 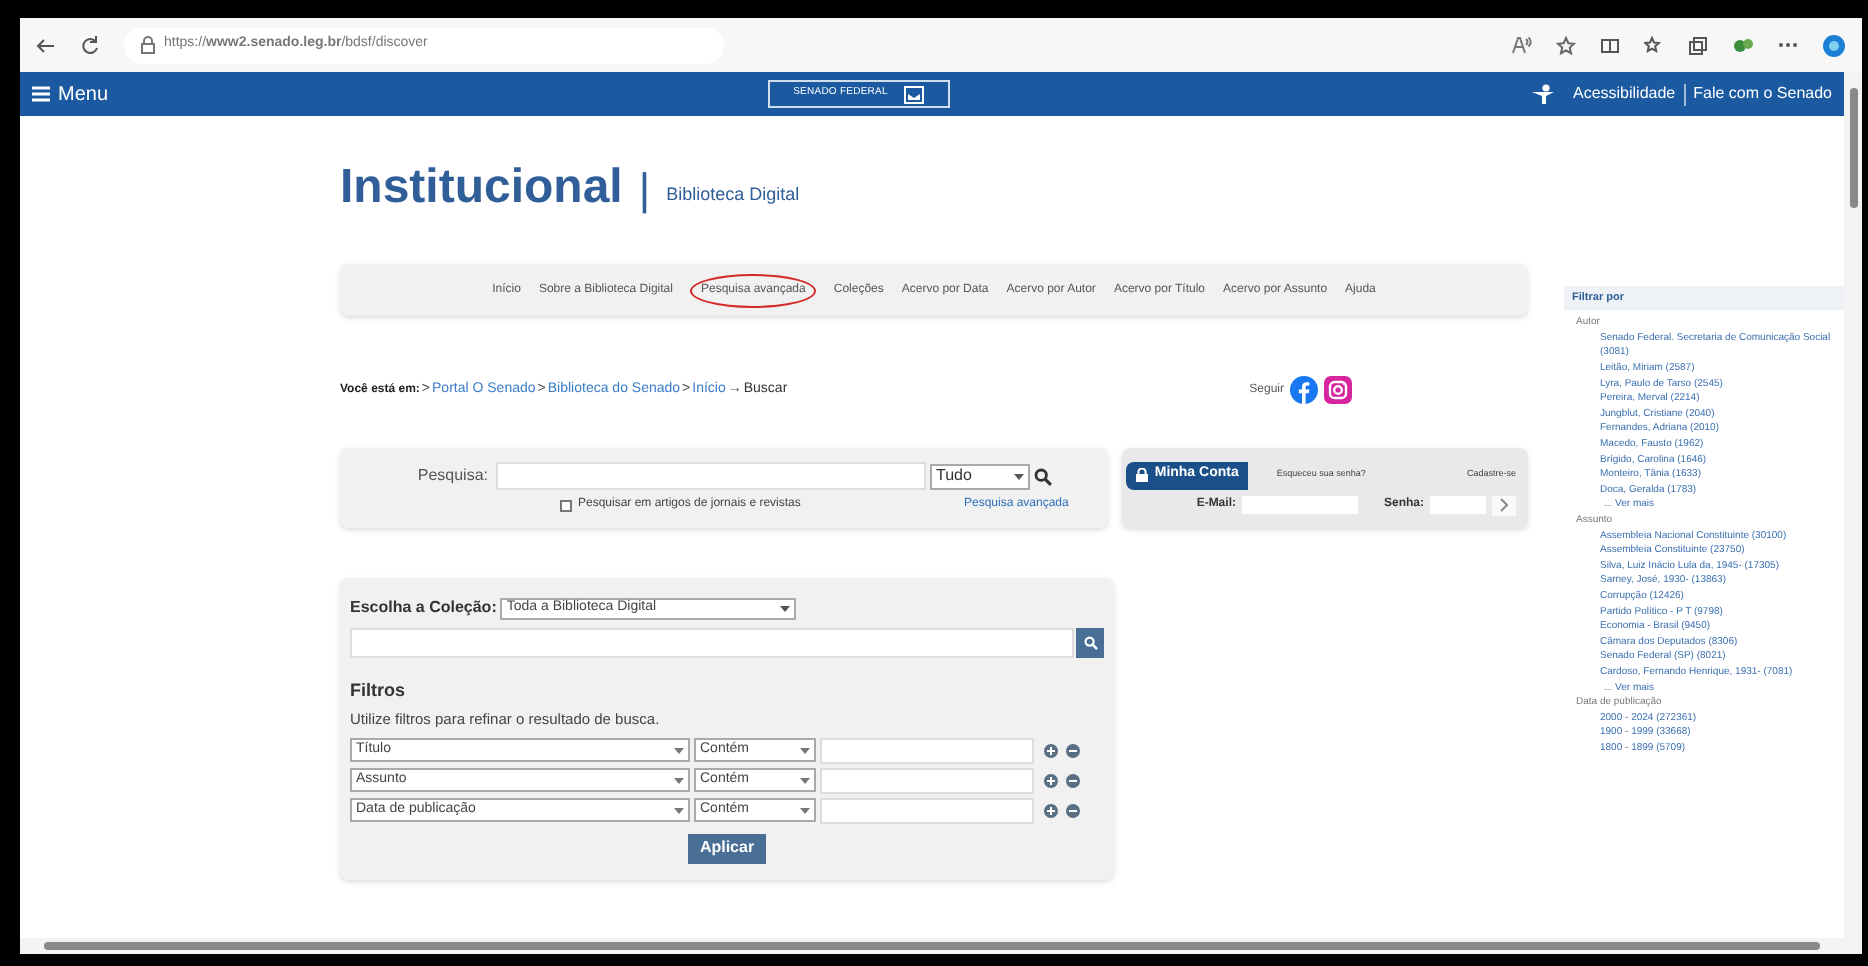 I want to click on building-icon, so click(x=913, y=94).